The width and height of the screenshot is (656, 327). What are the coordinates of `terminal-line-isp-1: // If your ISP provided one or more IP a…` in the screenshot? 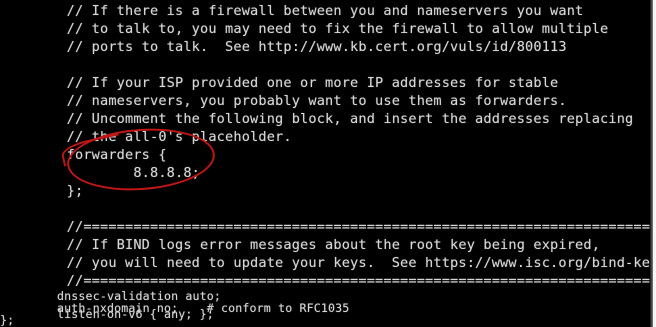 It's located at (279, 83).